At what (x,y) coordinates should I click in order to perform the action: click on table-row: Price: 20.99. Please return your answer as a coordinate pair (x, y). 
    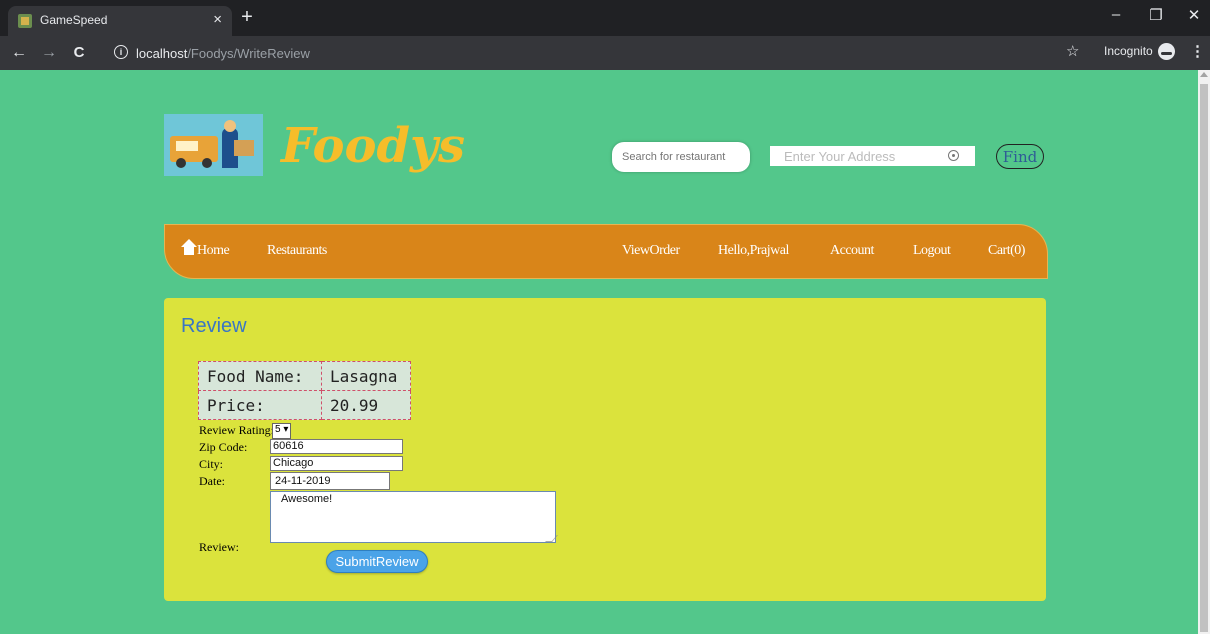
    Looking at the image, I should click on (304, 405).